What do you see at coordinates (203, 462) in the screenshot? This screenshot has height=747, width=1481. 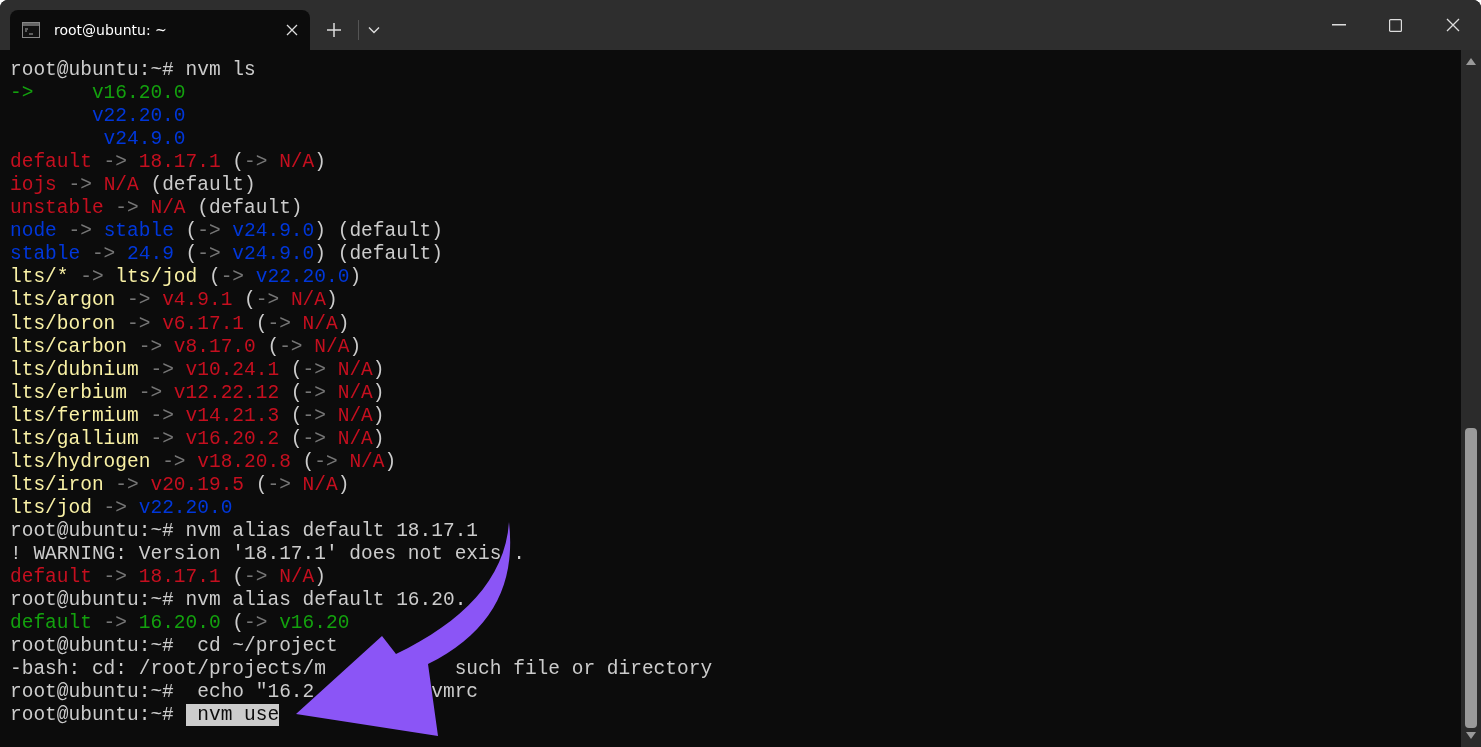 I see `terminal-line: lts/hydrogen -> v18.20.8 (-> N/A)` at bounding box center [203, 462].